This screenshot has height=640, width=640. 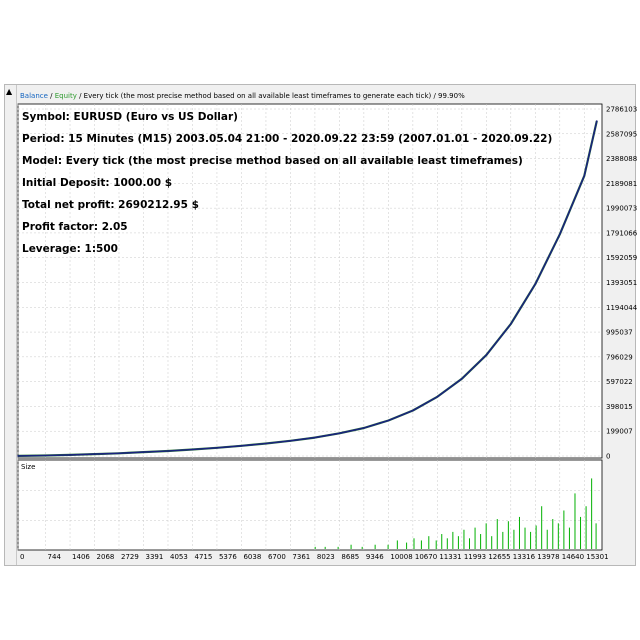 What do you see at coordinates (608, 457) in the screenshot?
I see `y-tick-label: 0` at bounding box center [608, 457].